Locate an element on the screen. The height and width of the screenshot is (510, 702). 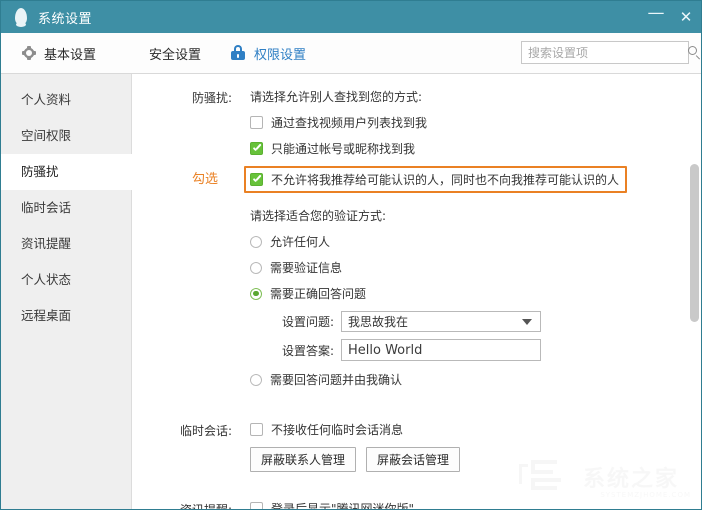
close-button: ✕ is located at coordinates (686, 17).